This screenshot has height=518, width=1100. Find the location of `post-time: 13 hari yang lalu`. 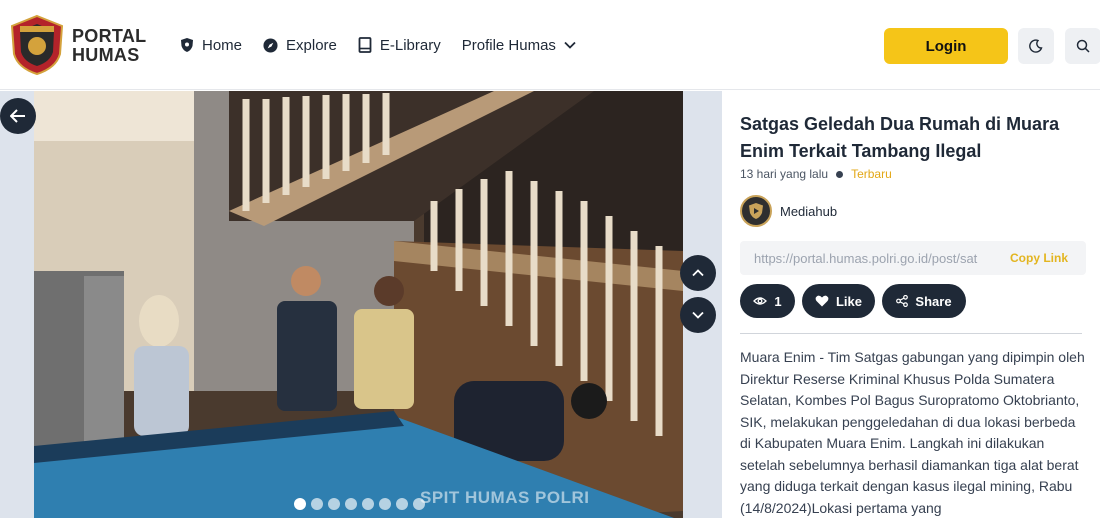

post-time: 13 hari yang lalu is located at coordinates (784, 174).